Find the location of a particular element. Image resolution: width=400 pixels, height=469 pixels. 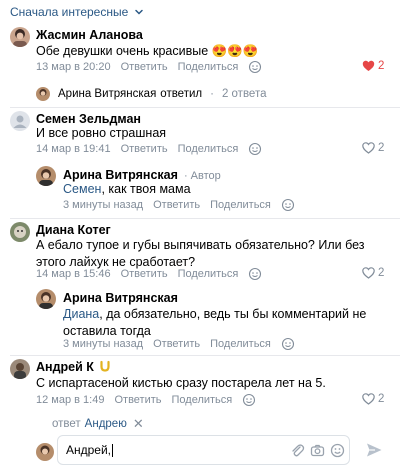

replies-count: 2 ответа is located at coordinates (244, 94).